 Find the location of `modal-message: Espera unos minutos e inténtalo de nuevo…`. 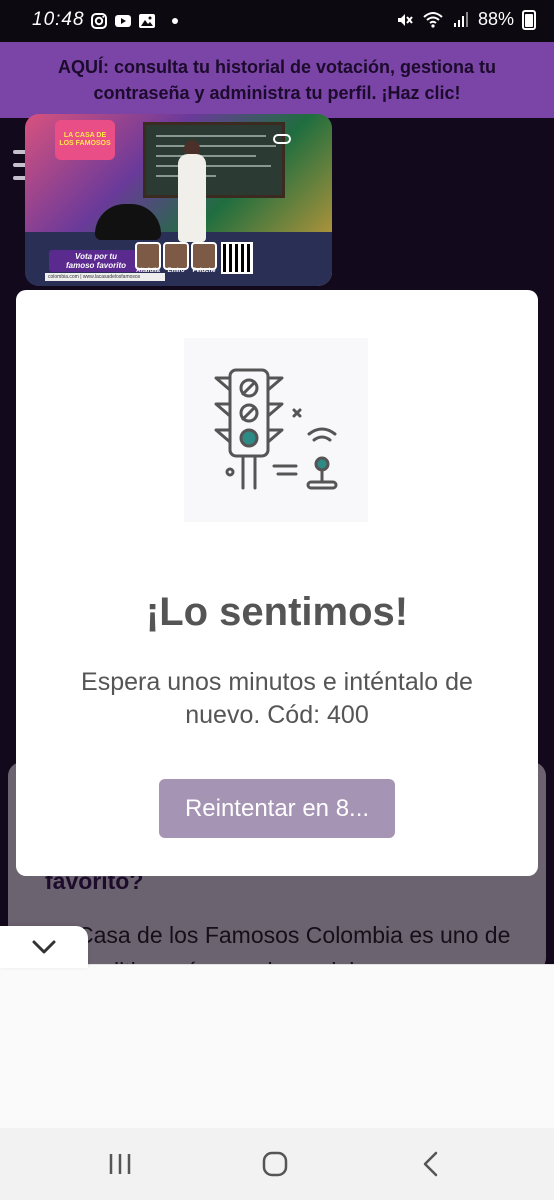

modal-message: Espera unos minutos e inténtalo de nuevo… is located at coordinates (277, 698).